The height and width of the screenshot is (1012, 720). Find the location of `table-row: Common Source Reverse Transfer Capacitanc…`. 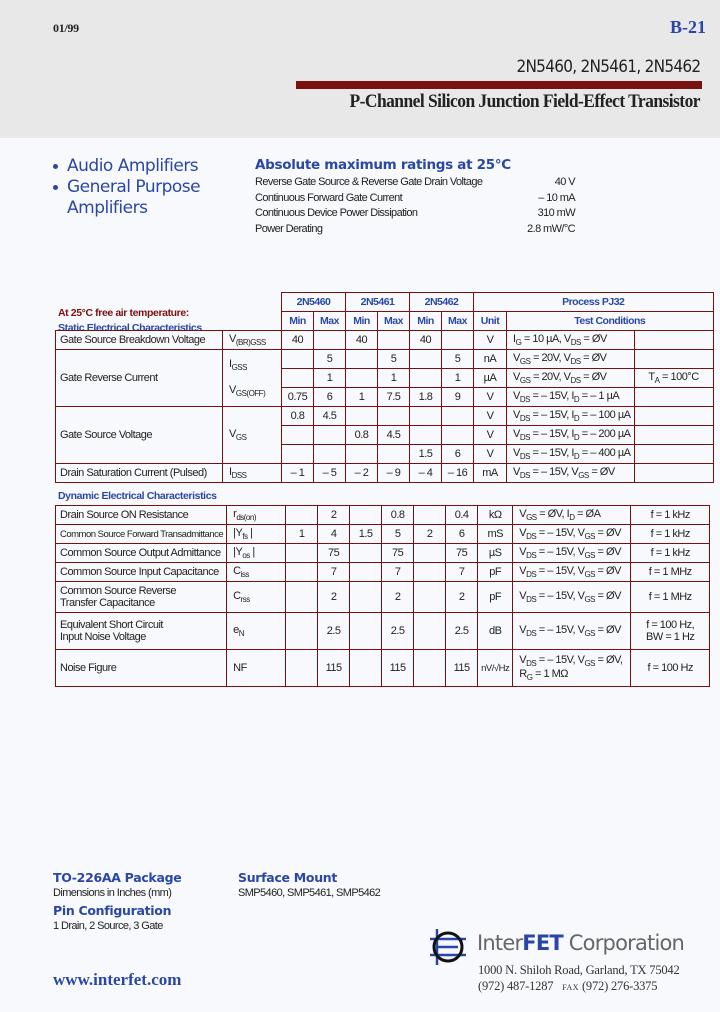

table-row: Common Source Reverse Transfer Capacitanc… is located at coordinates (382, 597).